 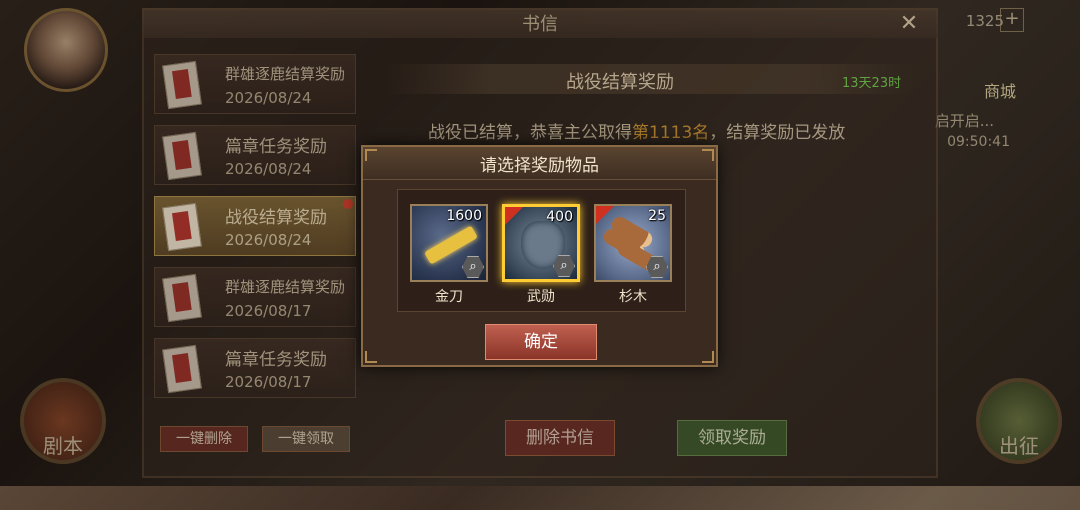 What do you see at coordinates (620, 82) in the screenshot?
I see `mail-content-title: 战役结算奖励` at bounding box center [620, 82].